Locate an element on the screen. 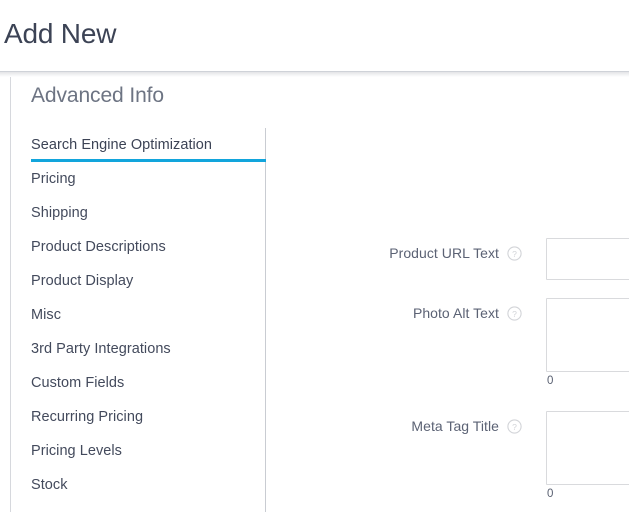 This screenshot has height=512, width=629. page-title: Add New is located at coordinates (60, 33).